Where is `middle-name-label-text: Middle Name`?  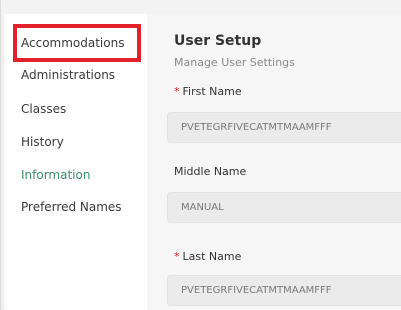 middle-name-label-text: Middle Name is located at coordinates (210, 171).